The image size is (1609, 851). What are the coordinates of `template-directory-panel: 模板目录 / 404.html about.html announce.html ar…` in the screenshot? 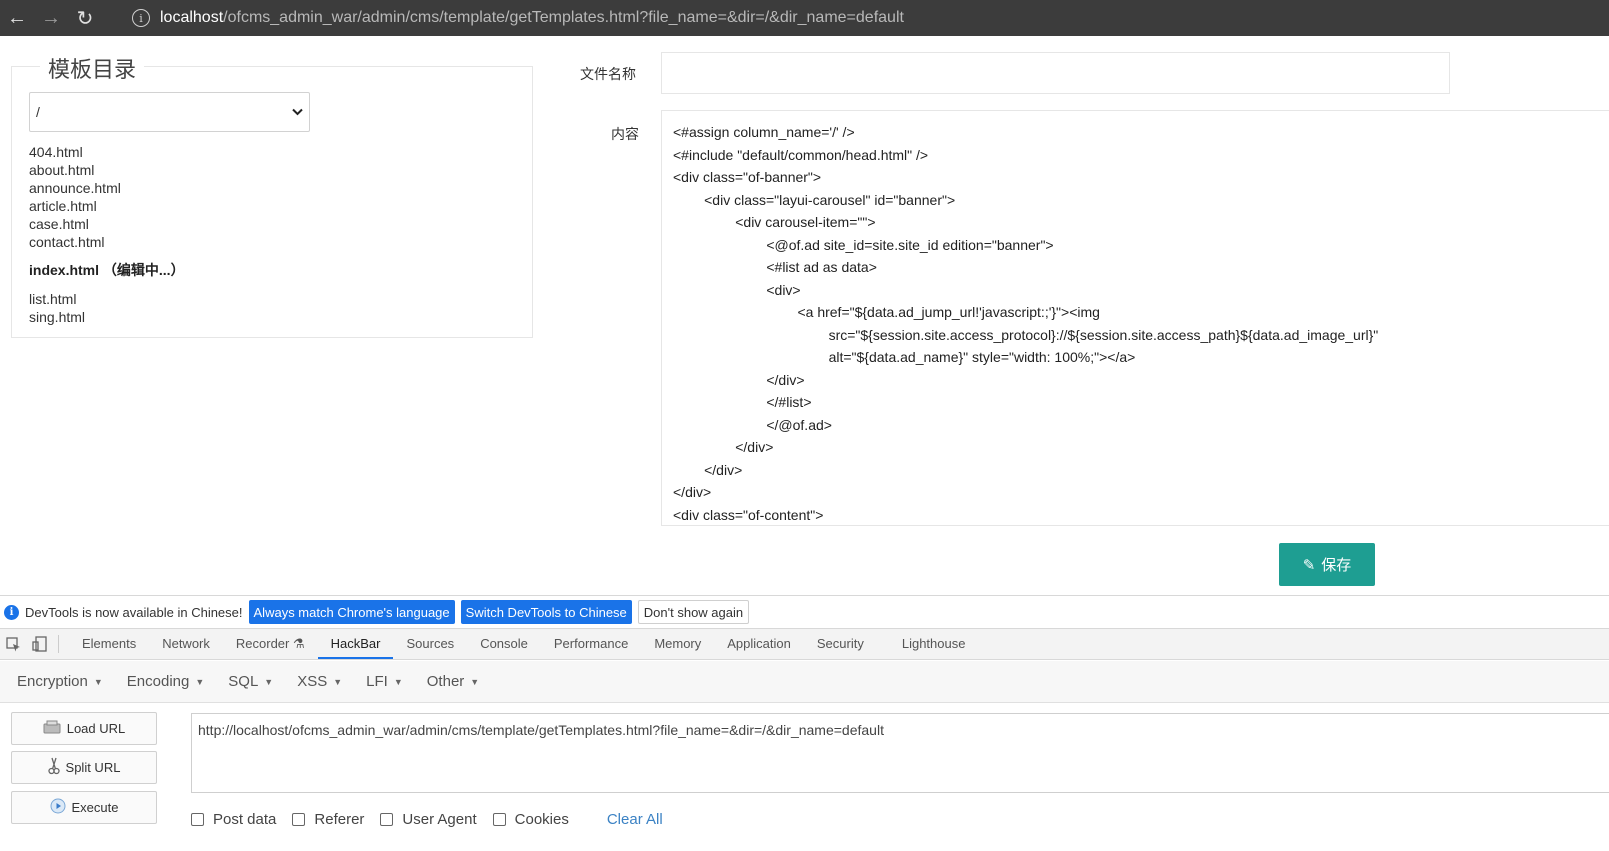 It's located at (272, 195).